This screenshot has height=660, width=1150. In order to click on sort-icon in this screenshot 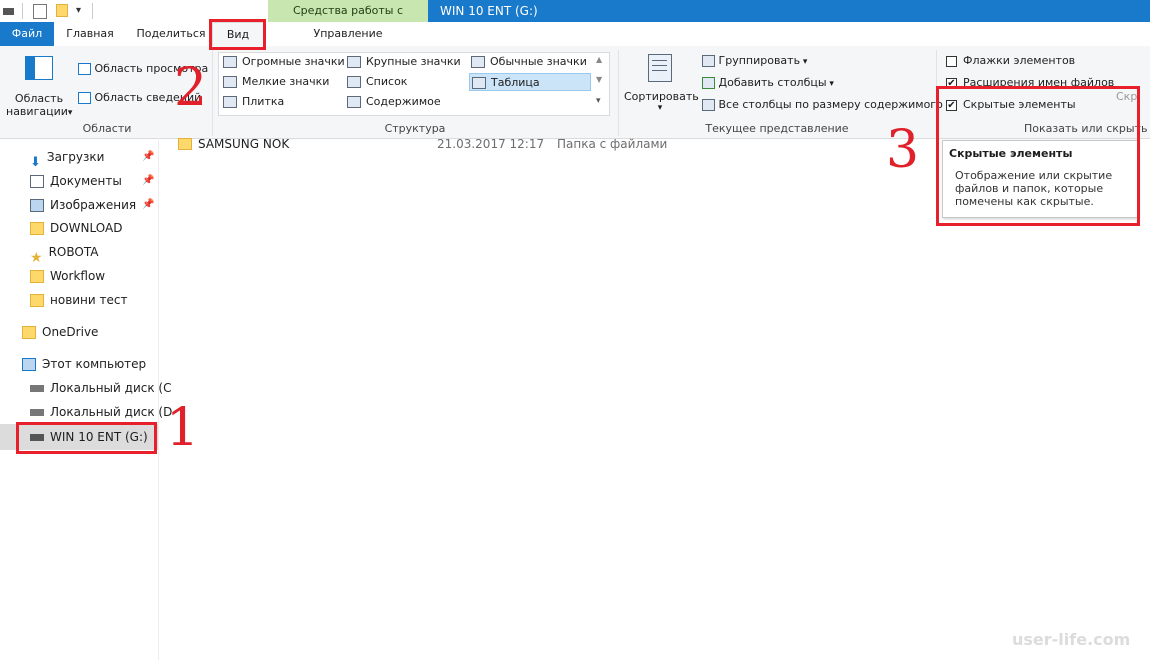, I will do `click(660, 68)`.